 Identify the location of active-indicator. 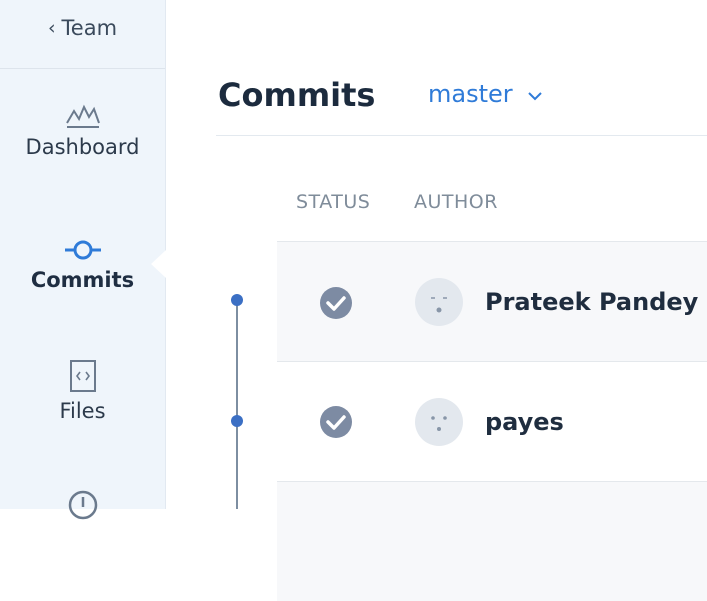
(158, 264).